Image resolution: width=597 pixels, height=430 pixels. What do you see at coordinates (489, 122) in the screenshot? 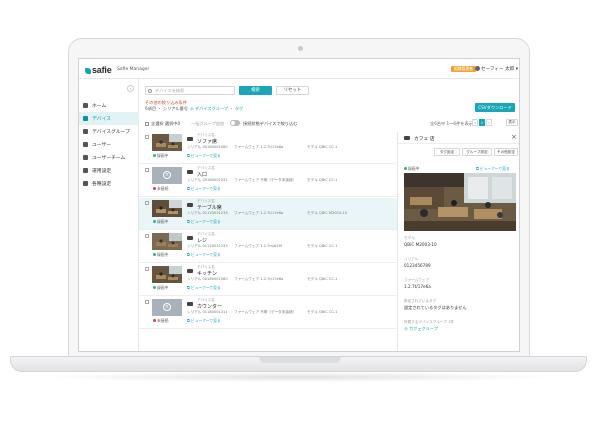
I see `next-page-button: ›` at bounding box center [489, 122].